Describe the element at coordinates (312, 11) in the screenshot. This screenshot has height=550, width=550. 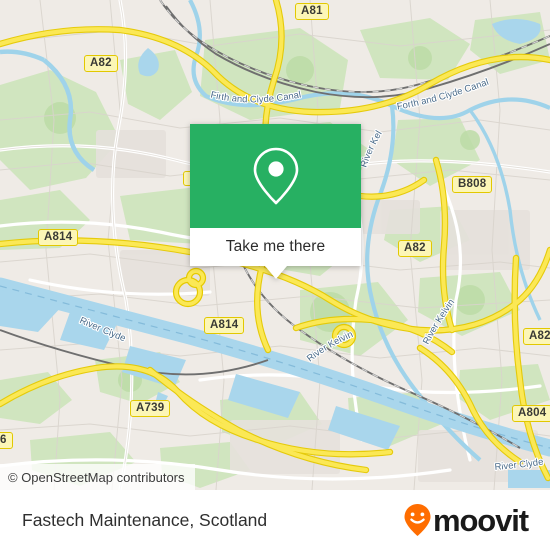
I see `road-shield-a81: A81` at that location.